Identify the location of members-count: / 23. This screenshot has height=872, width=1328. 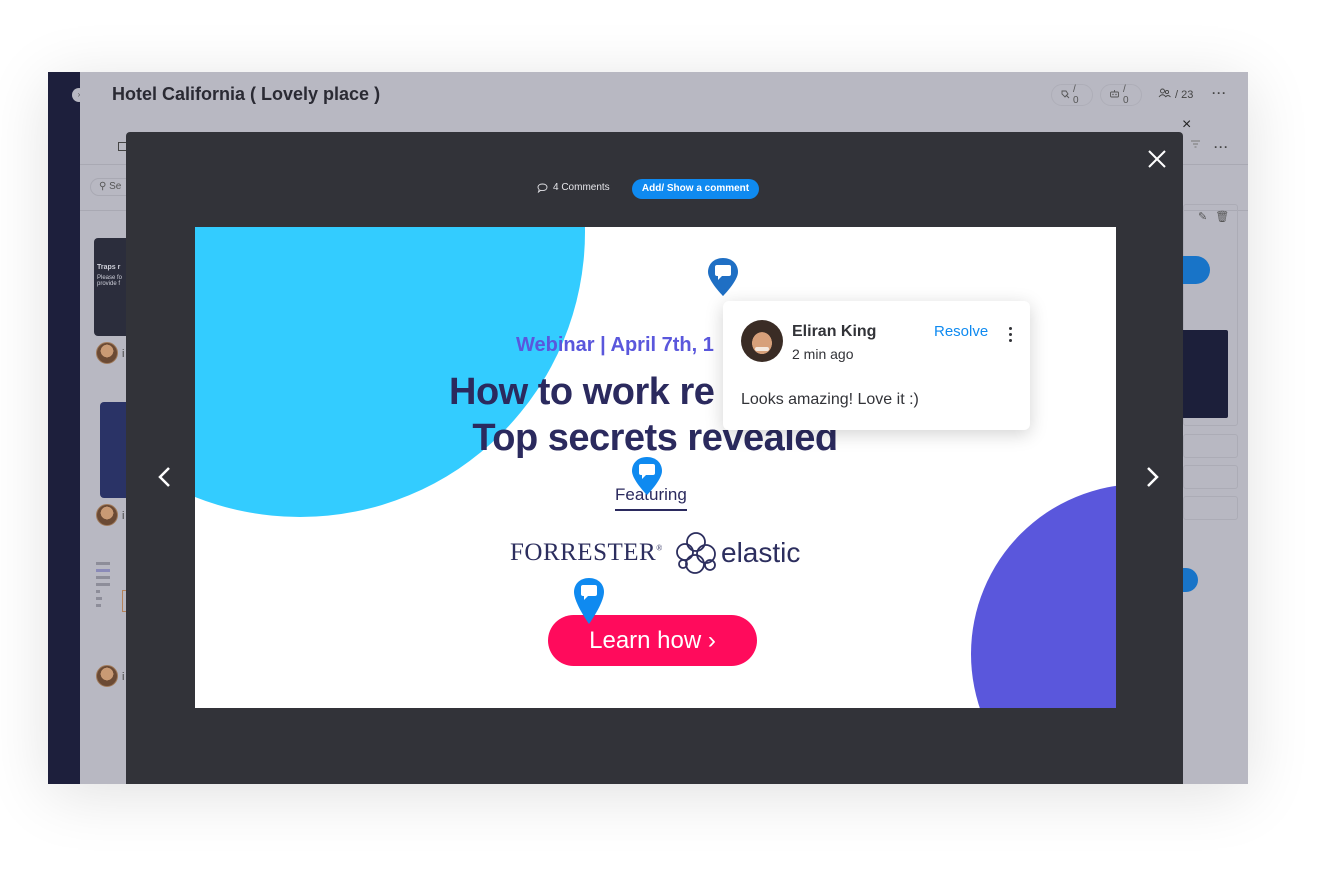
(1184, 94).